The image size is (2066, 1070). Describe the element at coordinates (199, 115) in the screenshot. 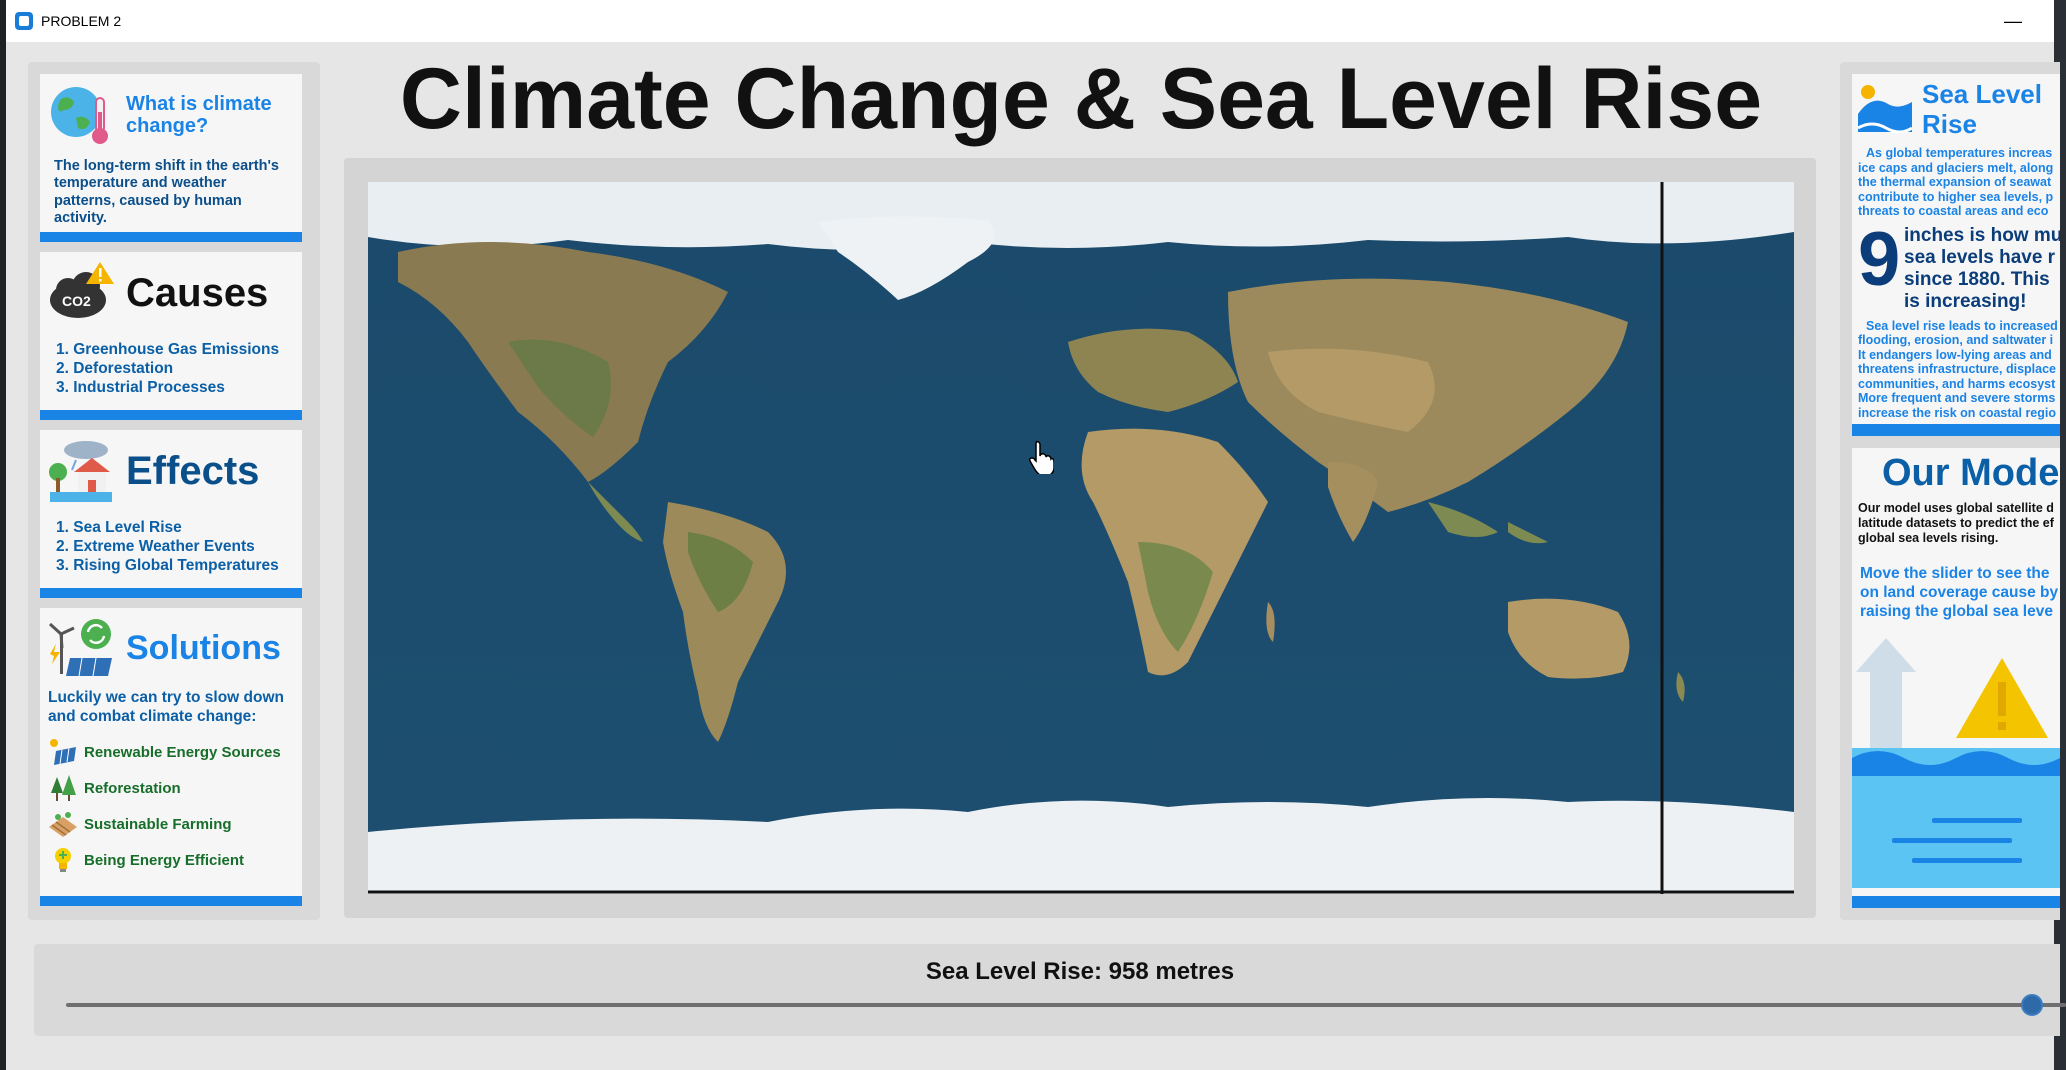

I see `what-title: What is climate change?` at that location.